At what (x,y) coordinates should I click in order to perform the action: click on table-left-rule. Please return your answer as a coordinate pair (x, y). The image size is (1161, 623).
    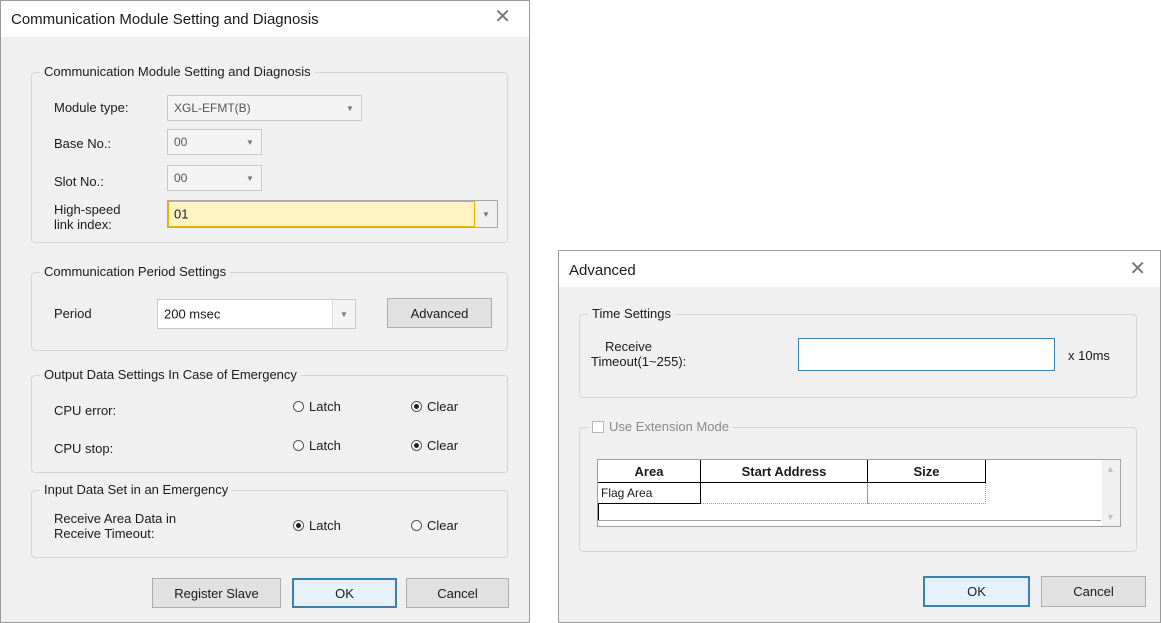
    Looking at the image, I should click on (598, 512).